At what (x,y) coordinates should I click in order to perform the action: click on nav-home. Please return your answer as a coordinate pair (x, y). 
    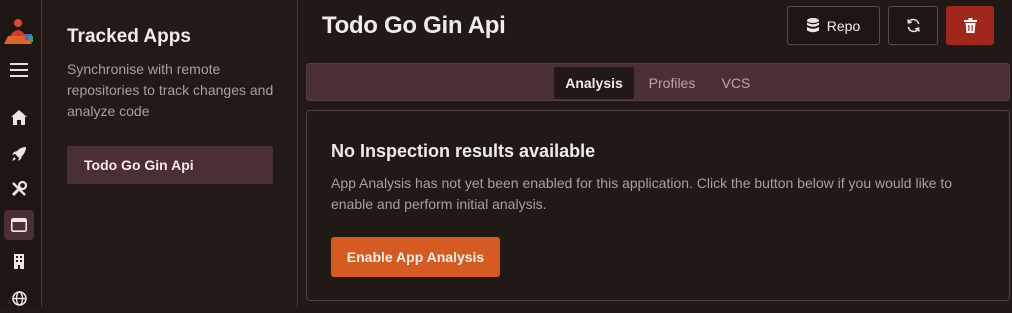
    Looking at the image, I should click on (19, 117).